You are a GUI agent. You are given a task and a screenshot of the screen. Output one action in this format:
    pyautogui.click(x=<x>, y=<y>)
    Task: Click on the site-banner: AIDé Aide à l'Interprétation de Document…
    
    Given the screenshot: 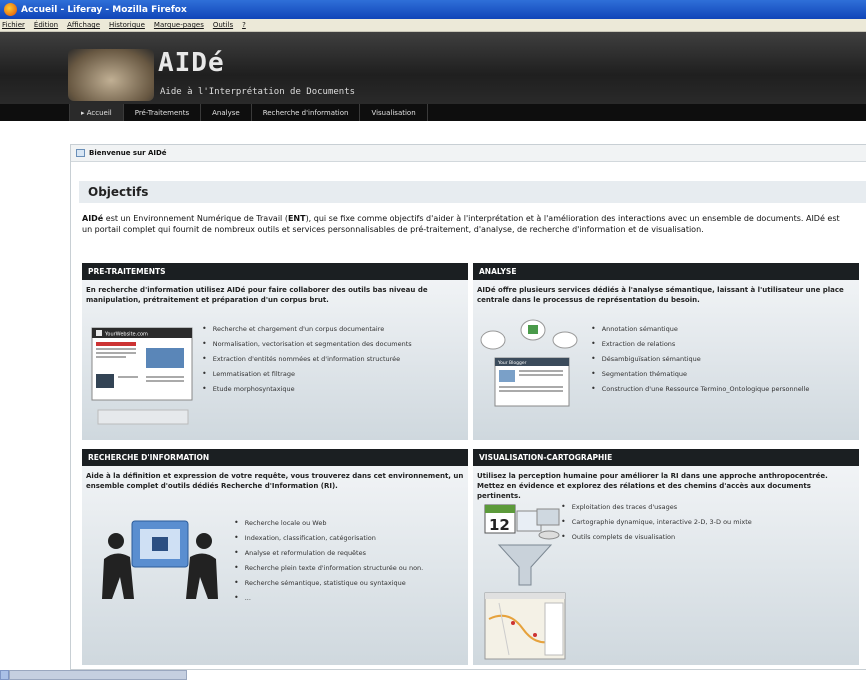 What is the action you would take?
    pyautogui.click(x=433, y=68)
    